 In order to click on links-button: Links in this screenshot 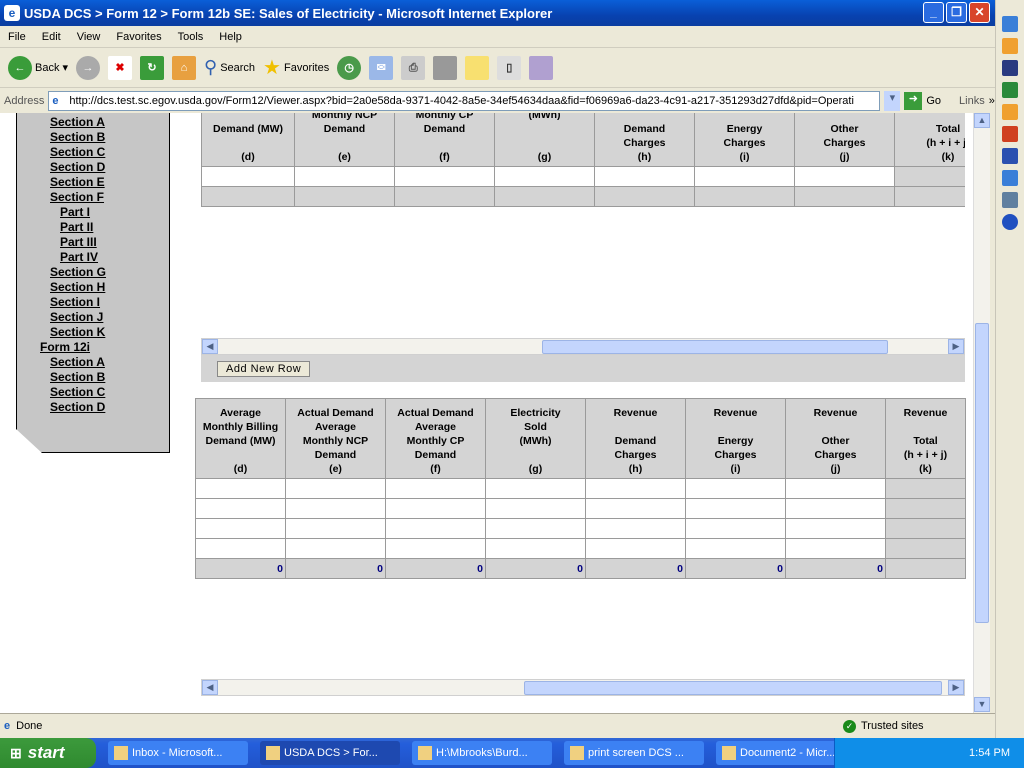, I will do `click(972, 101)`.